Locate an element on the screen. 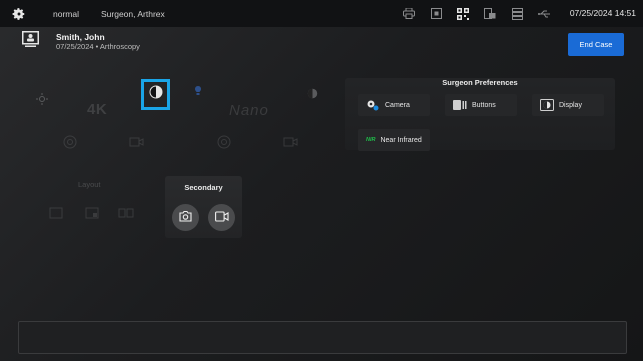 This screenshot has height=361, width=643. status-icons is located at coordinates (476, 13).